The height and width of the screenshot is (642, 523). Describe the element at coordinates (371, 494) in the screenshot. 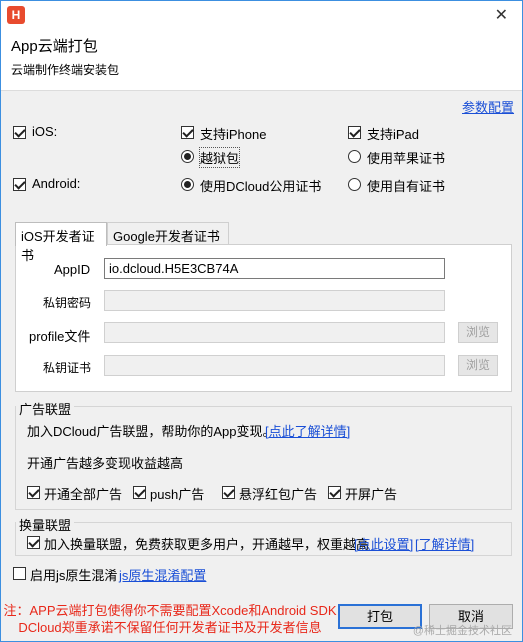

I see `splash-ads-label: 开屏广告` at that location.